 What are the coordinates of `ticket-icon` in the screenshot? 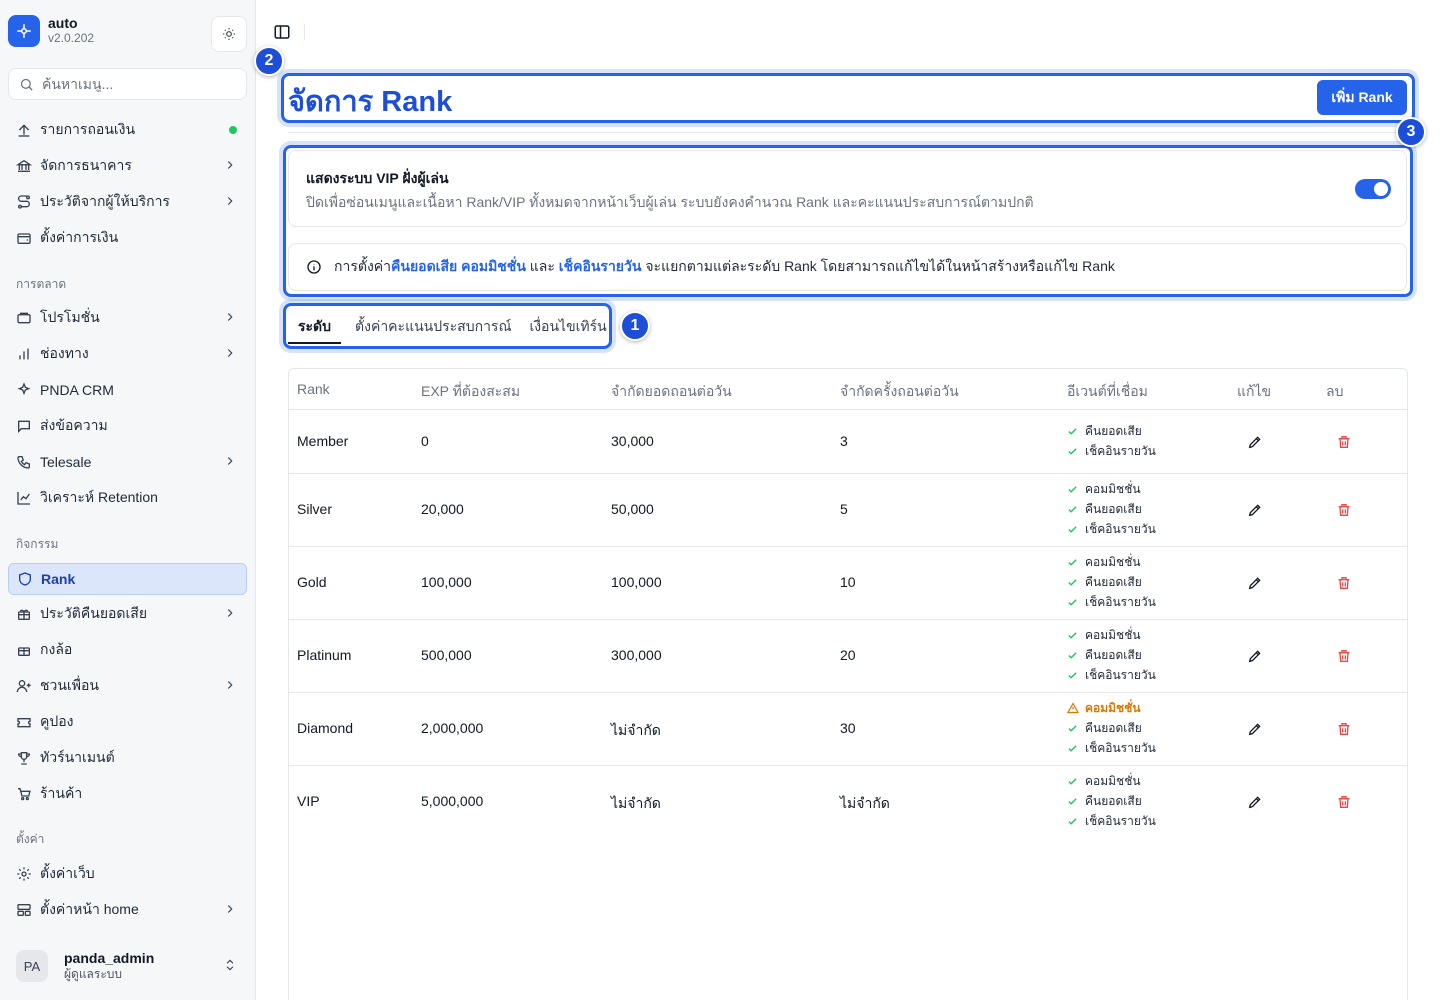 It's located at (24, 318).